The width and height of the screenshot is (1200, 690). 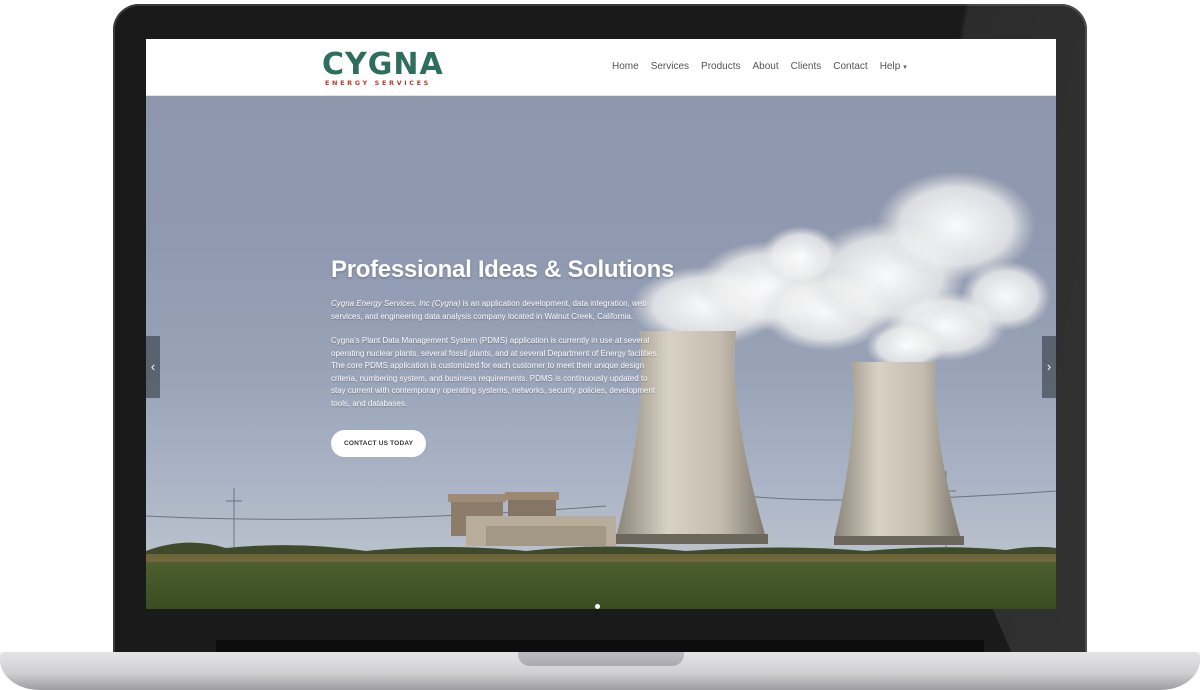 I want to click on slider-prev-arrow: ‹, so click(x=153, y=367).